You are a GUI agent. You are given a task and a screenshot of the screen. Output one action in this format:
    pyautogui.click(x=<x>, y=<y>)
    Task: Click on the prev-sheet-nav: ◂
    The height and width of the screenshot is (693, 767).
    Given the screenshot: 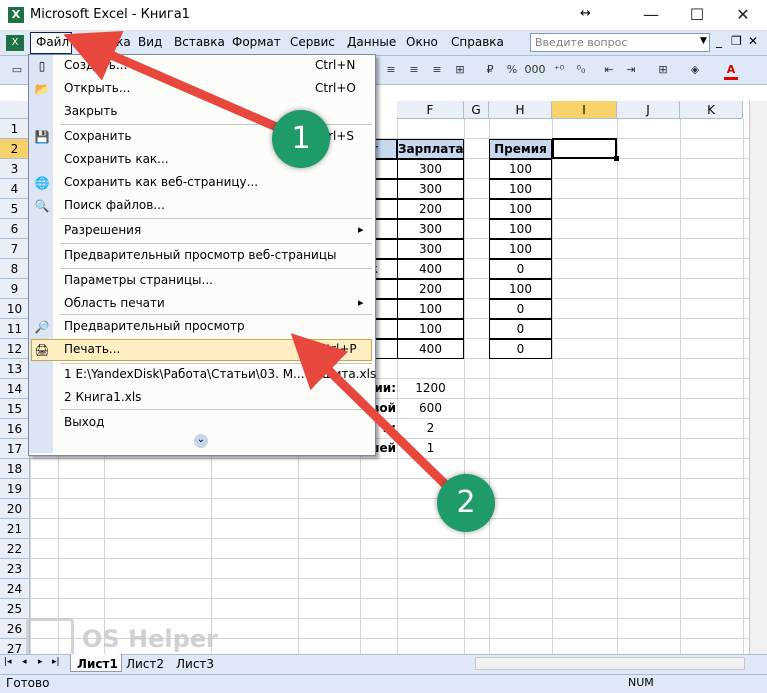 What is the action you would take?
    pyautogui.click(x=24, y=662)
    